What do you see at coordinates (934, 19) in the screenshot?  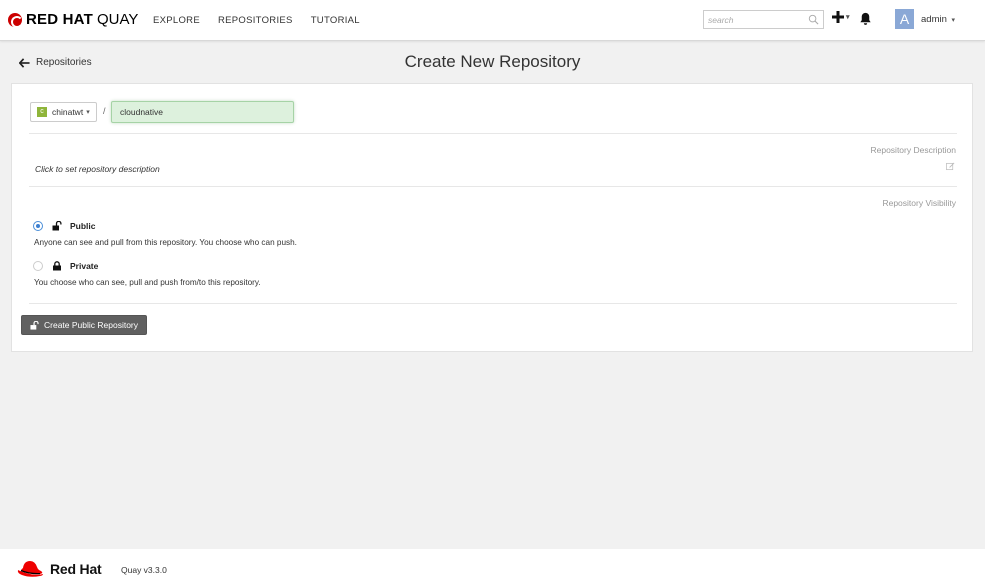 I see `user-name: admin` at bounding box center [934, 19].